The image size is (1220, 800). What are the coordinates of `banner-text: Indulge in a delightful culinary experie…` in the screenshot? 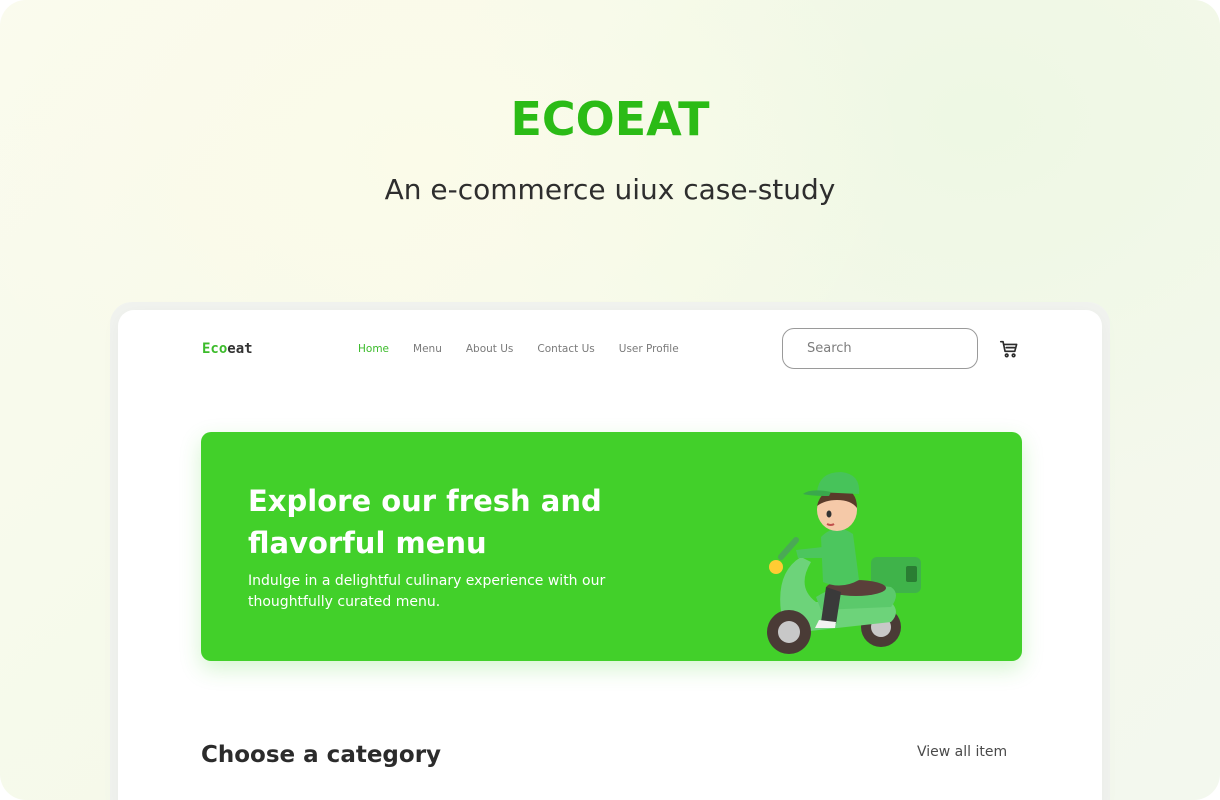 It's located at (427, 591).